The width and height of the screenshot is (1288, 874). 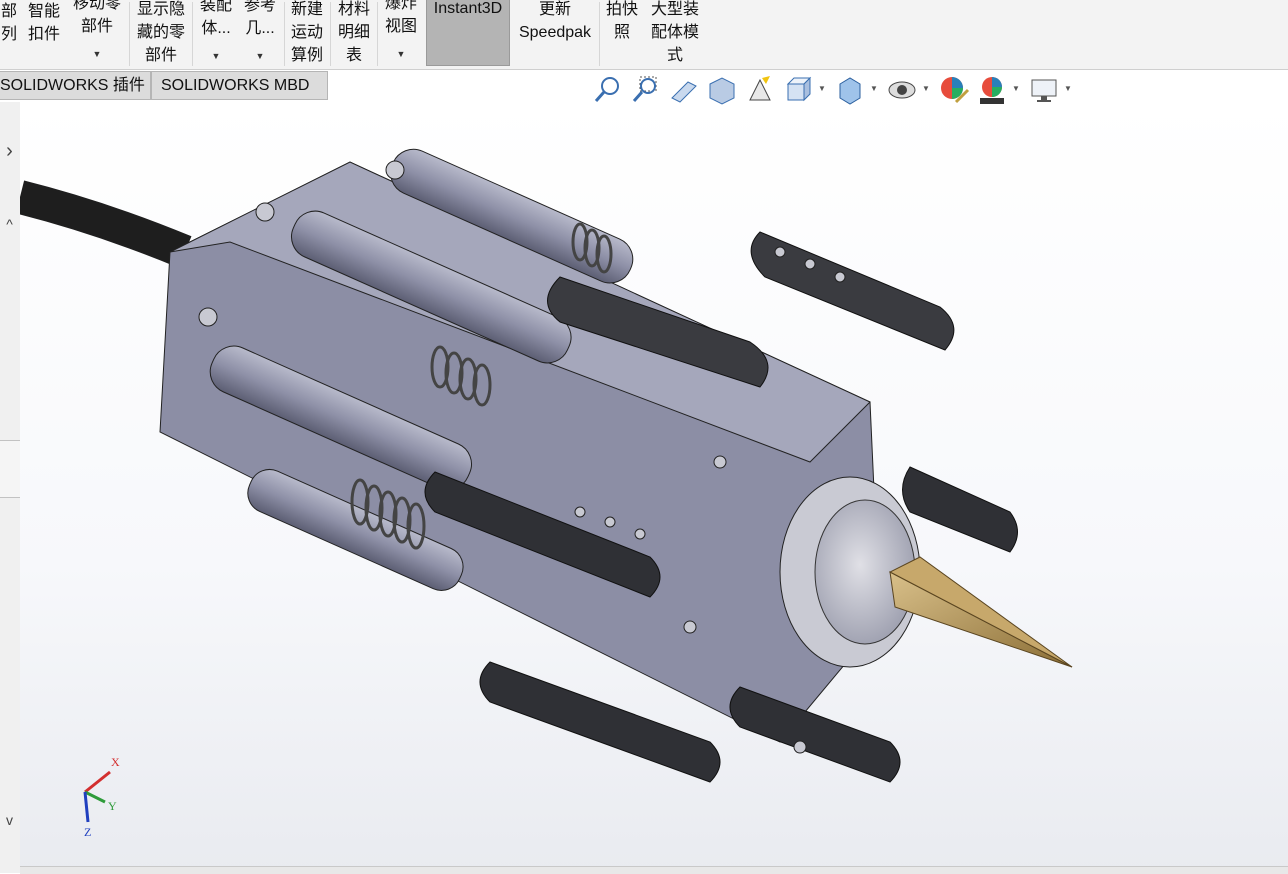 I want to click on ribbon-label: Instant3D, so click(x=468, y=8).